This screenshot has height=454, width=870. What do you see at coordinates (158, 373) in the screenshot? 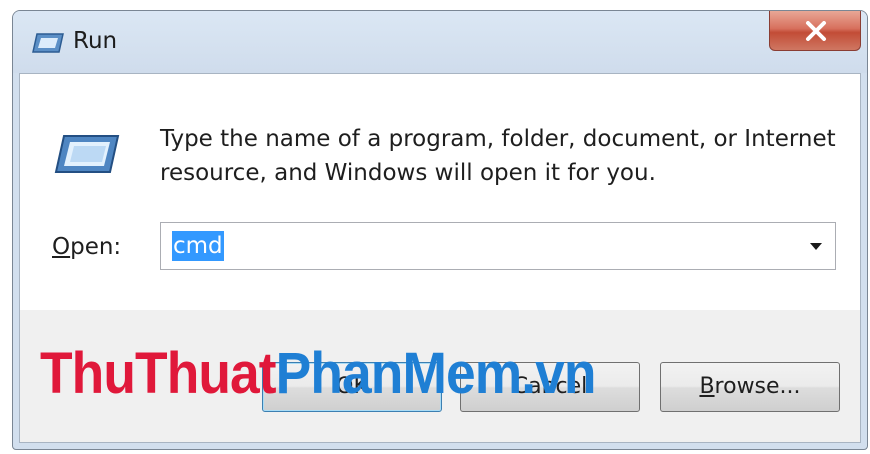
I see `watermark-part-1: ThuThuat` at bounding box center [158, 373].